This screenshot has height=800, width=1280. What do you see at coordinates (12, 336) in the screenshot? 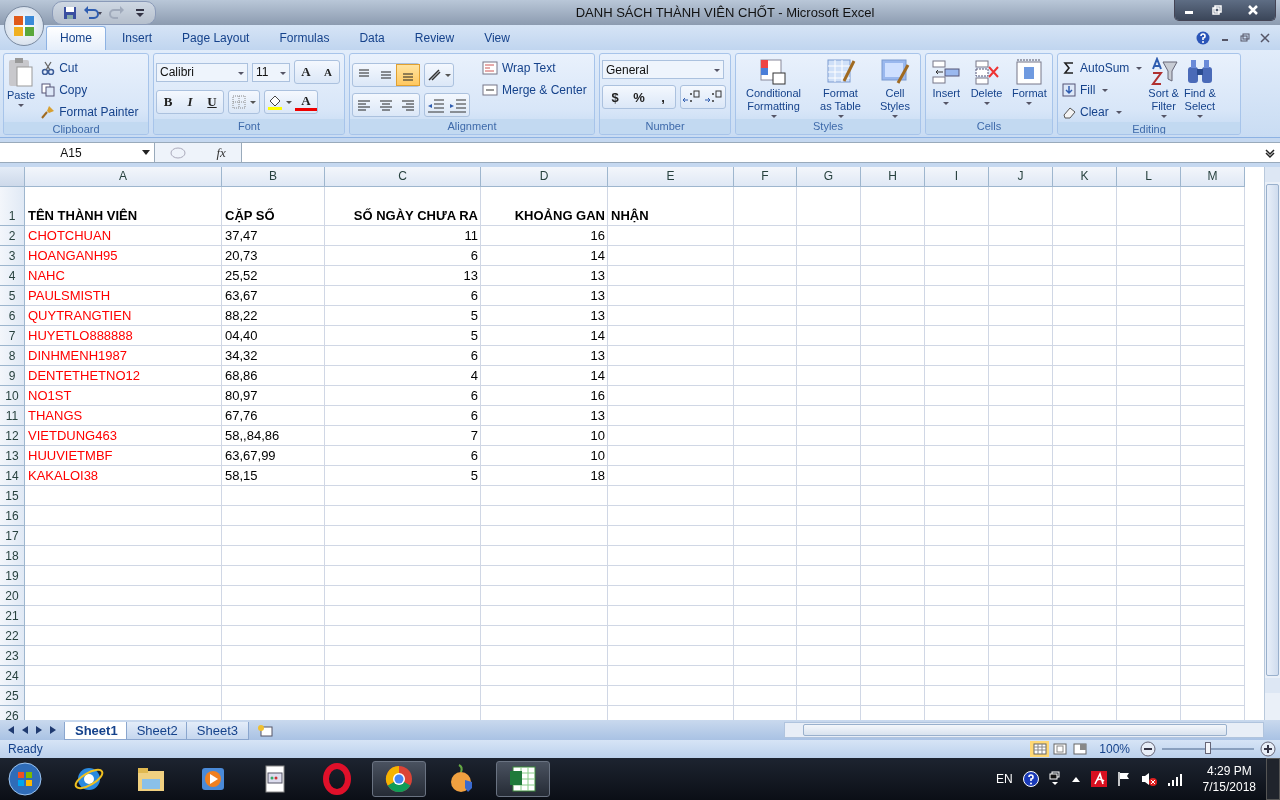
I see `row-header: 7` at bounding box center [12, 336].